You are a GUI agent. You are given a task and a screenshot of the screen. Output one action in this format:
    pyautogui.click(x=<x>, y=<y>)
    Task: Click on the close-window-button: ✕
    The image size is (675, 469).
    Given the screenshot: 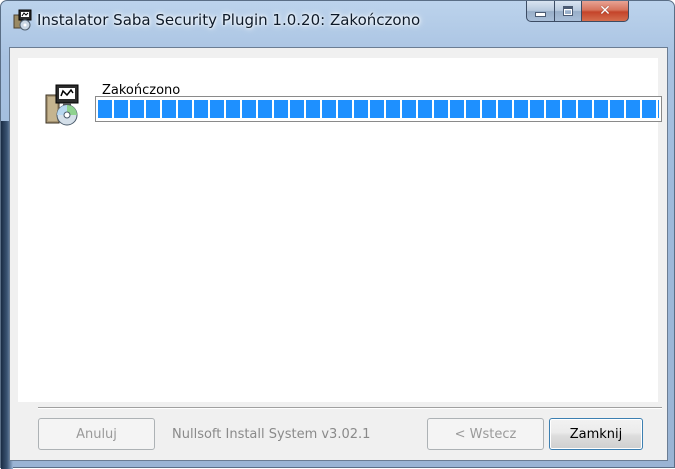 What is the action you would take?
    pyautogui.click(x=605, y=11)
    